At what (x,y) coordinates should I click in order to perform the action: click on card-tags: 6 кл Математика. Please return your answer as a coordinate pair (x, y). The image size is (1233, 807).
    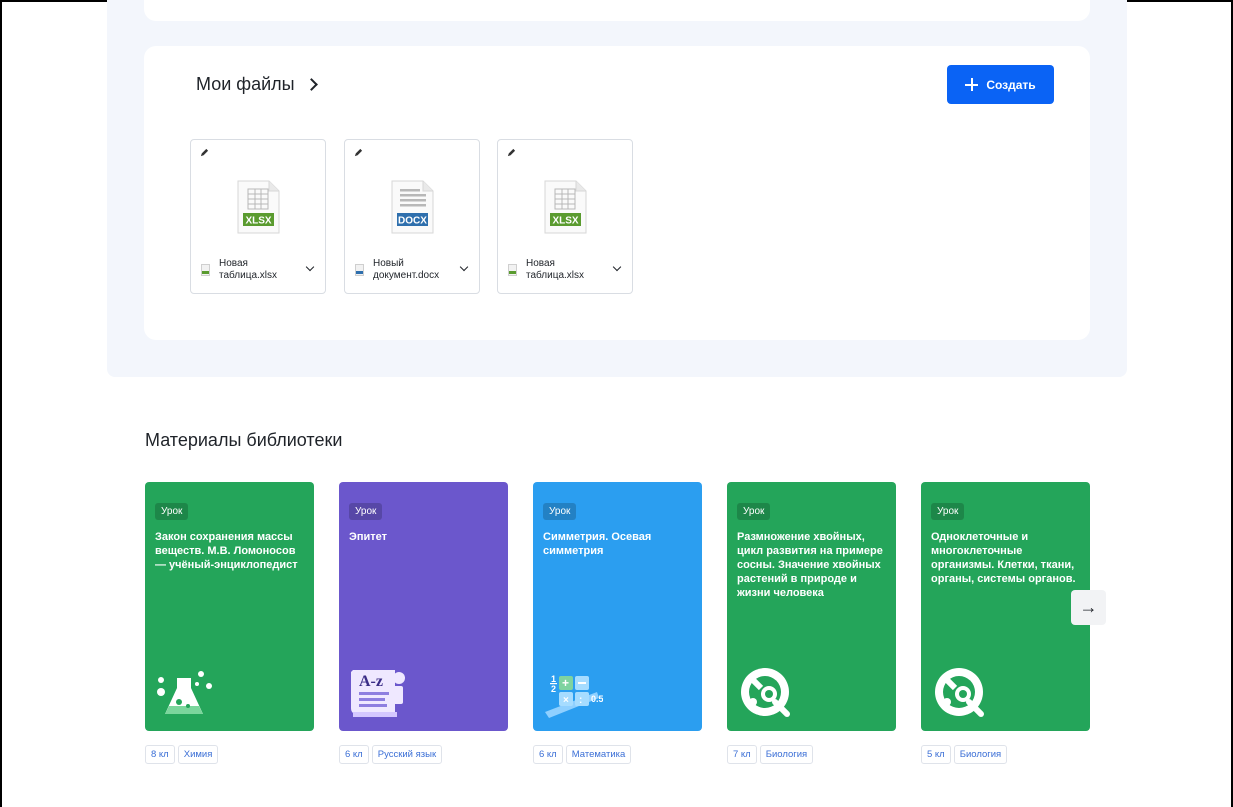
    Looking at the image, I should click on (582, 754).